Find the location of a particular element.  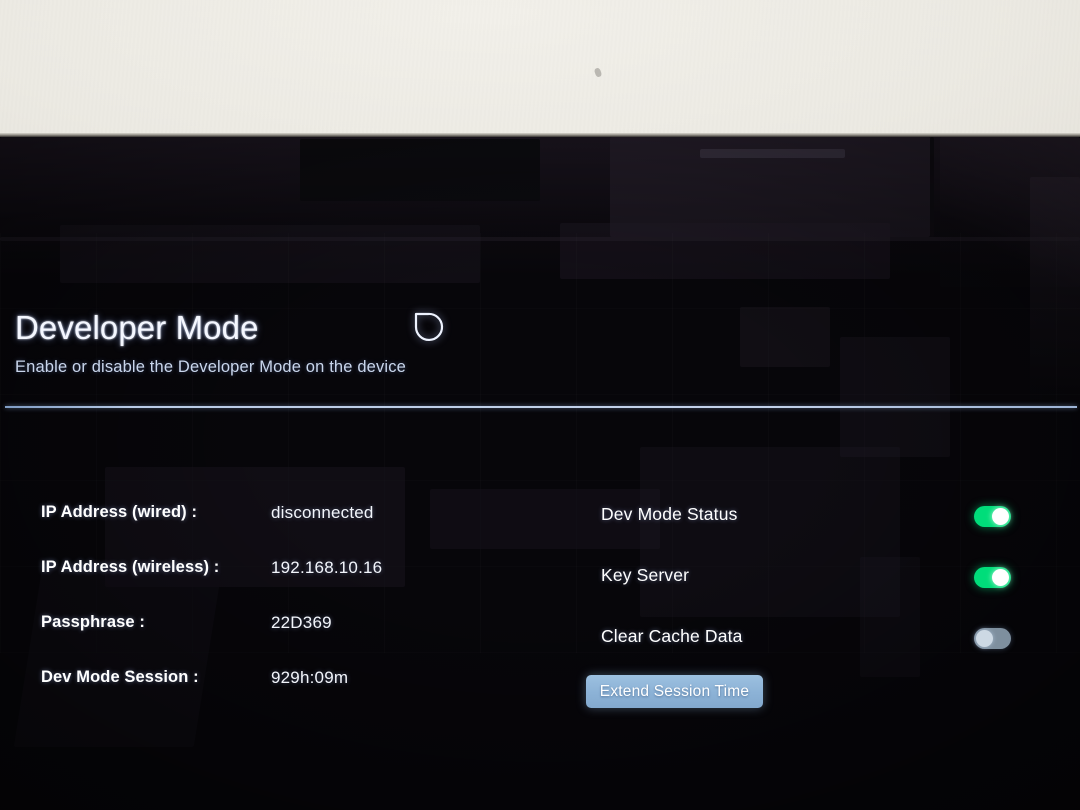

info-label: IP Address (wireless) : is located at coordinates (130, 567).